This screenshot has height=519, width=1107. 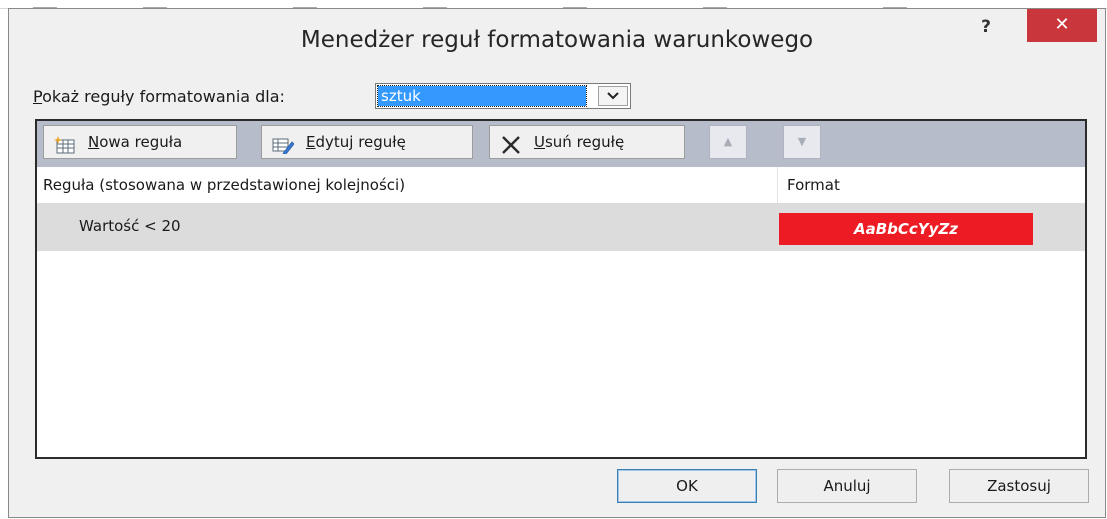 I want to click on new-rule-label-text: owa reguła, so click(x=141, y=142).